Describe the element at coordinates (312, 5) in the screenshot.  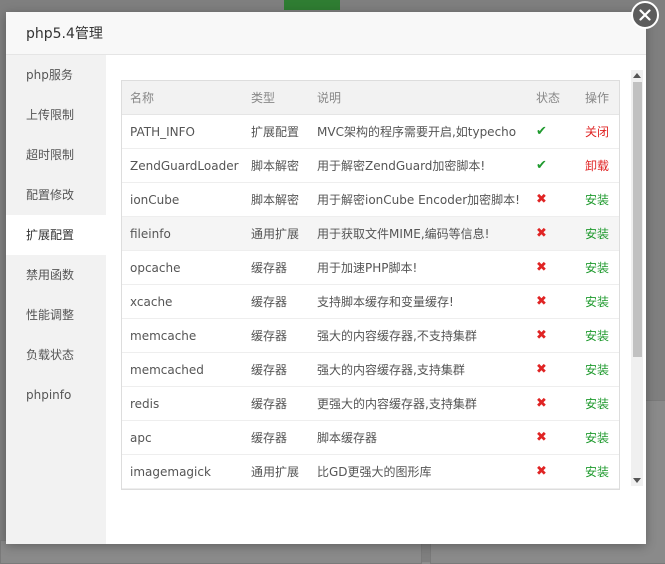
I see `background-button` at that location.